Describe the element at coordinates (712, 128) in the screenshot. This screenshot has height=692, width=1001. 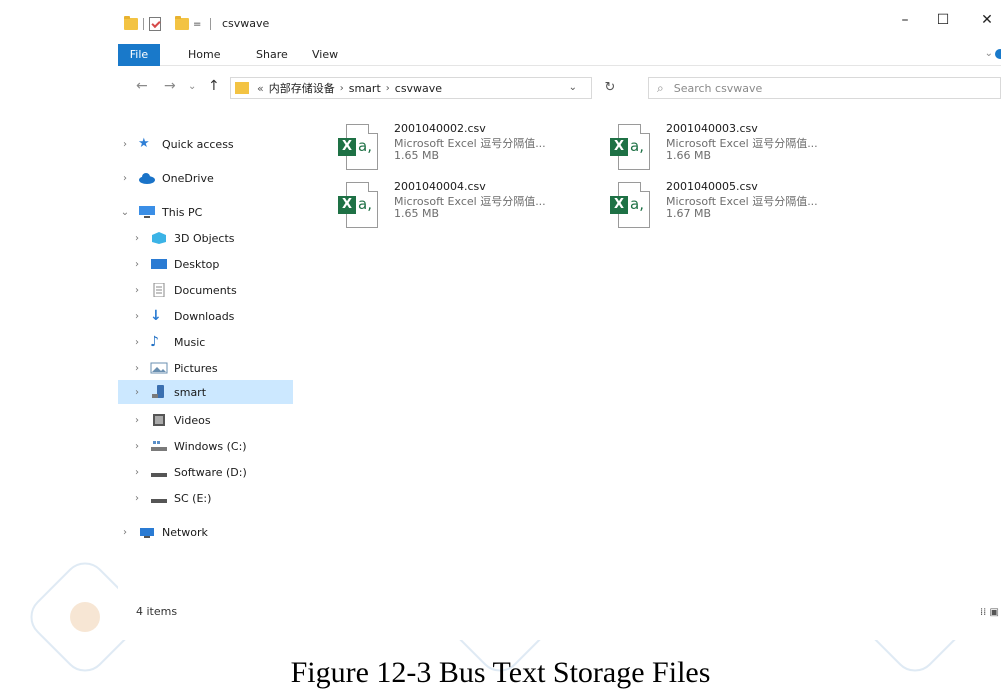
I see `file-name: 2001040003.csv` at that location.